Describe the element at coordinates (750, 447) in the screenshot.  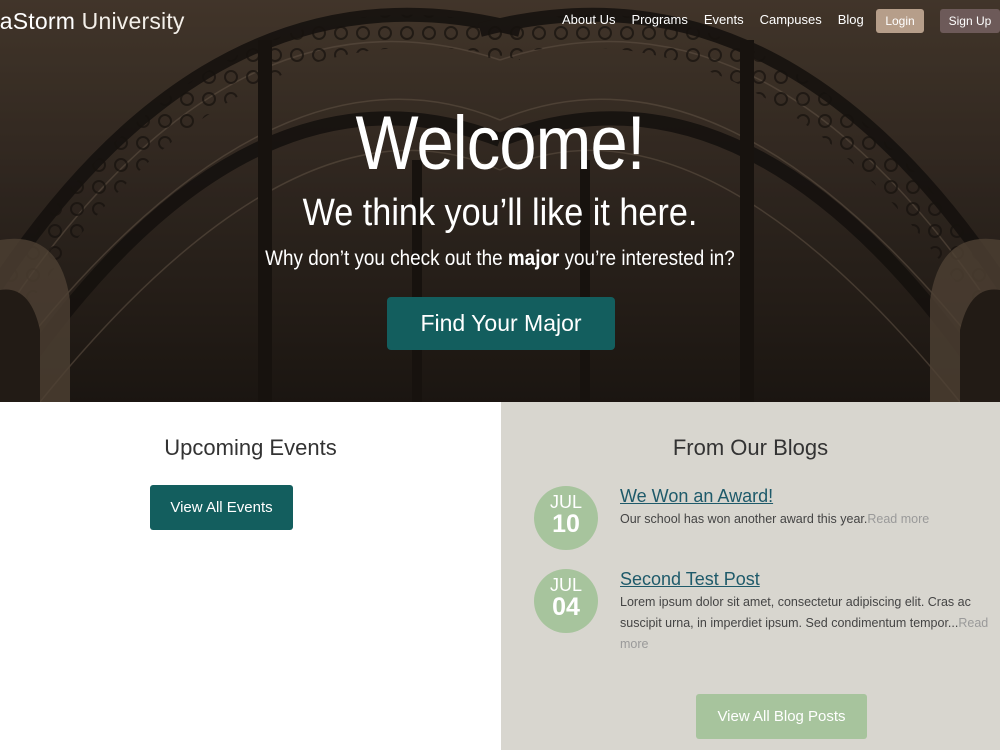
I see `blogs-heading: From Our Blogs` at that location.